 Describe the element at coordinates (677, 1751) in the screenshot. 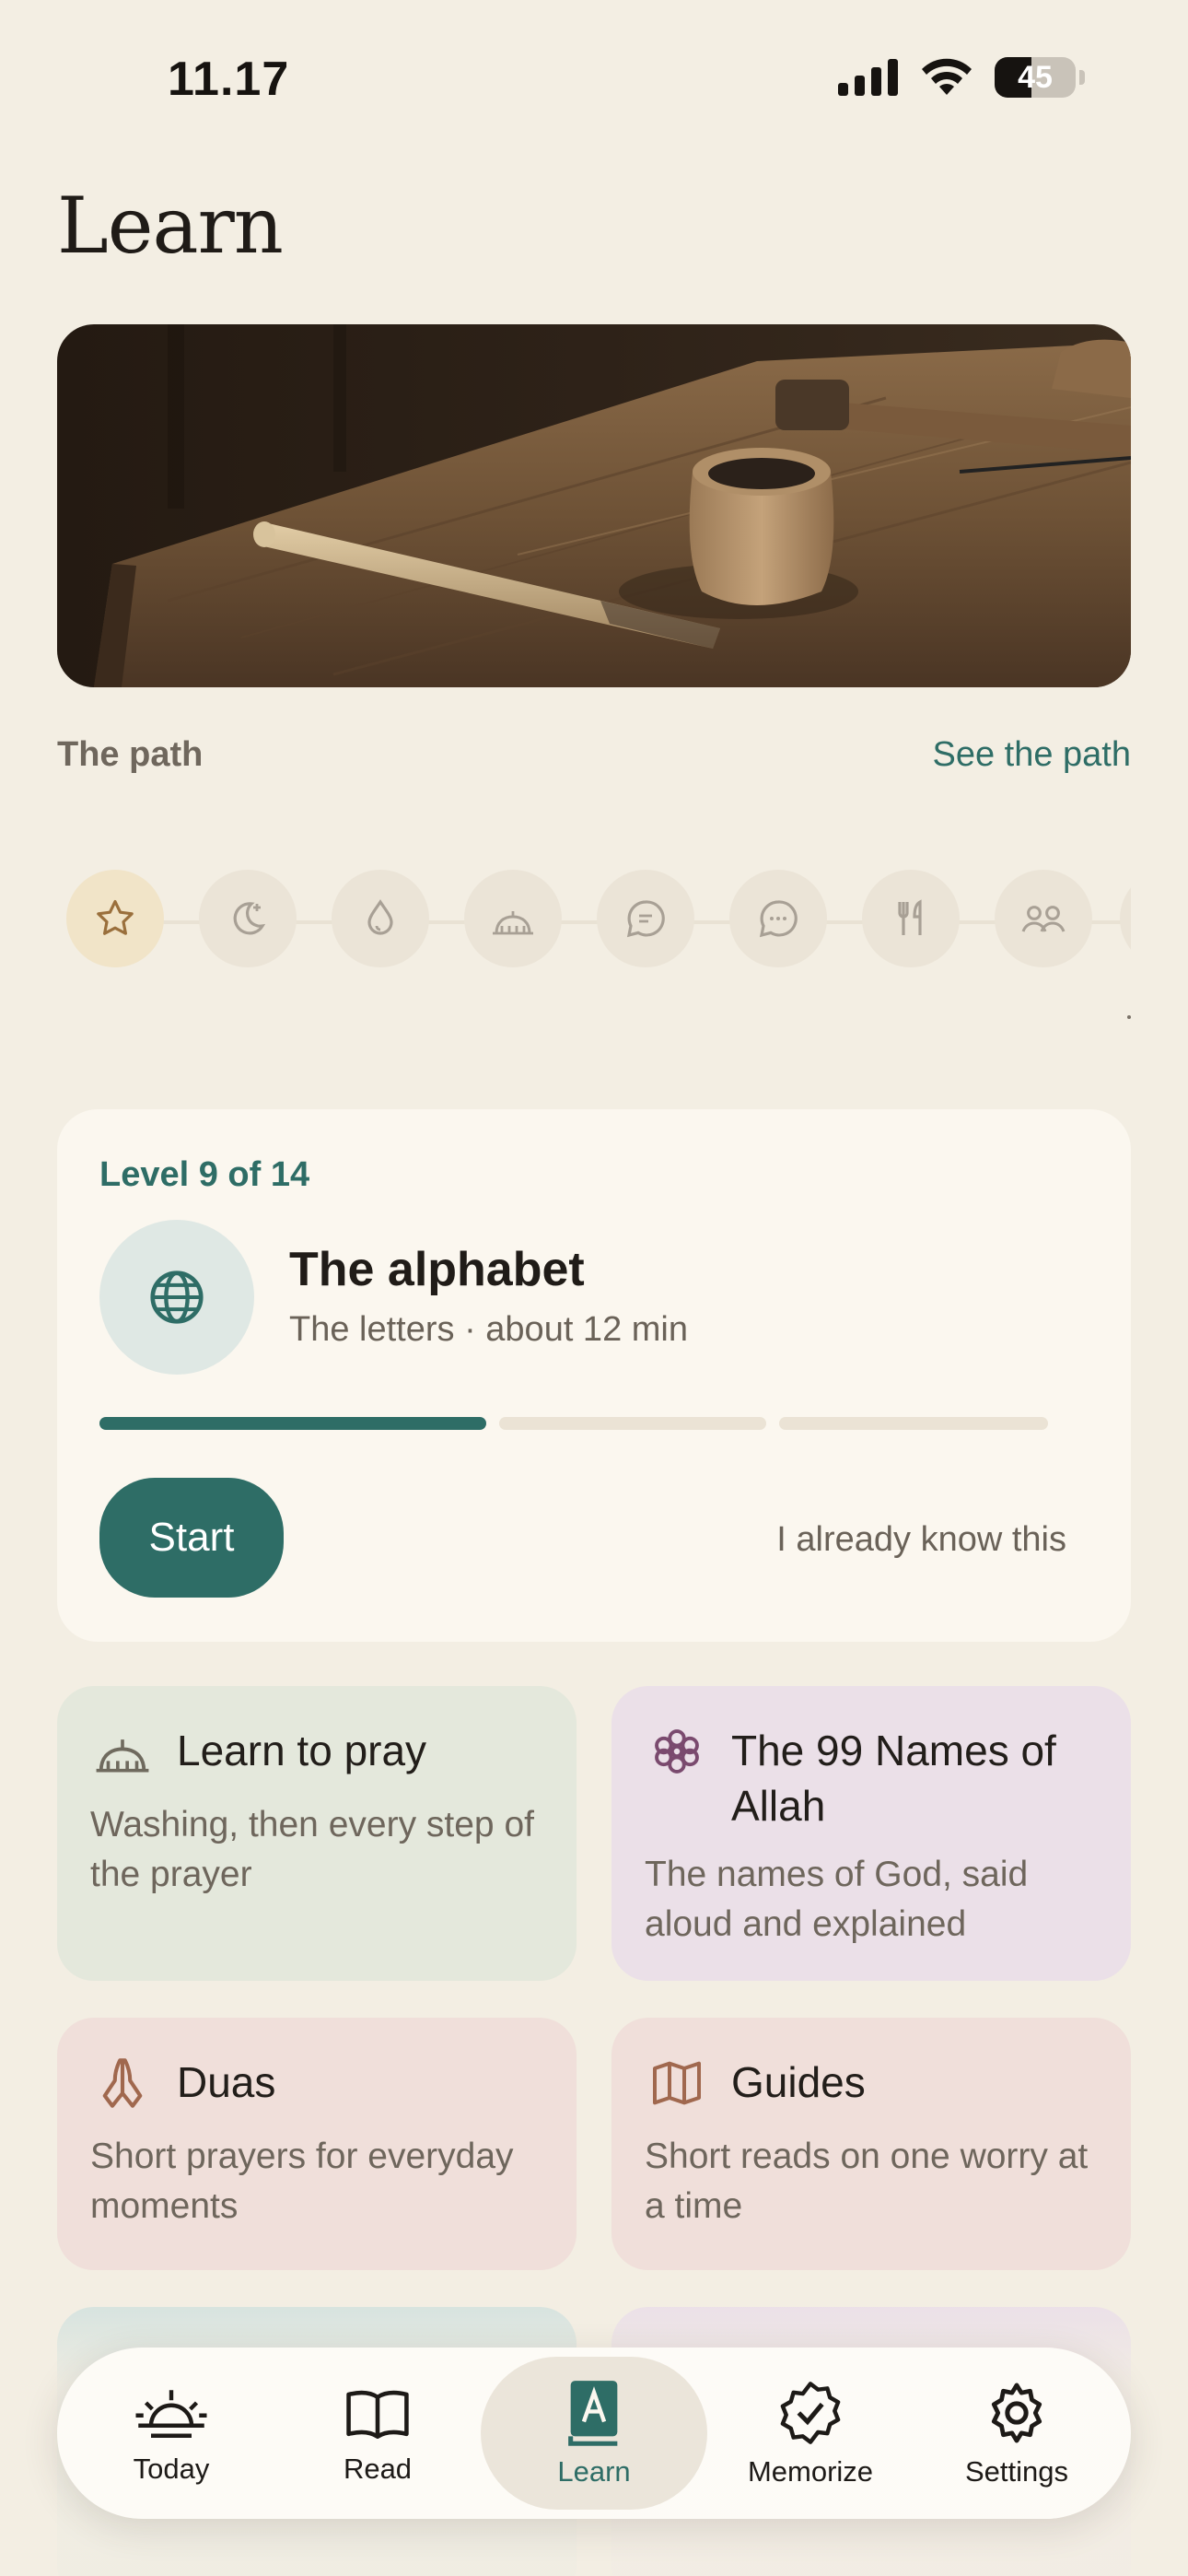

I see `flower-icon` at that location.